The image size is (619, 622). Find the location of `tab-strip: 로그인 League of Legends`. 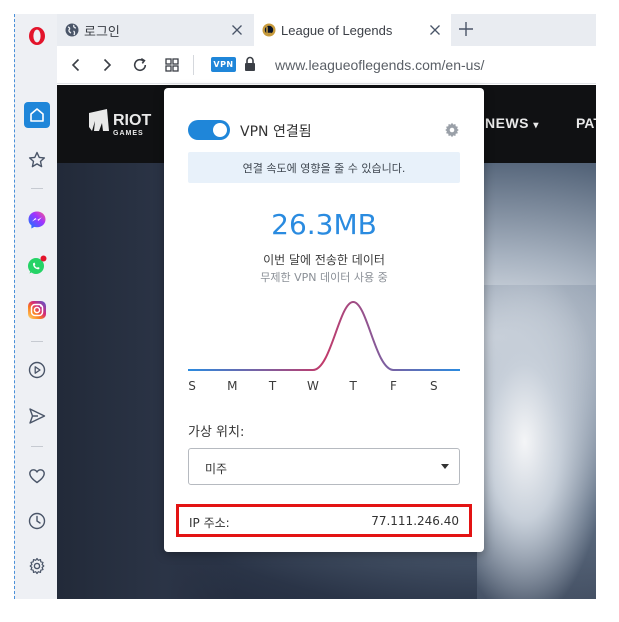

tab-strip: 로그인 League of Legends is located at coordinates (326, 30).